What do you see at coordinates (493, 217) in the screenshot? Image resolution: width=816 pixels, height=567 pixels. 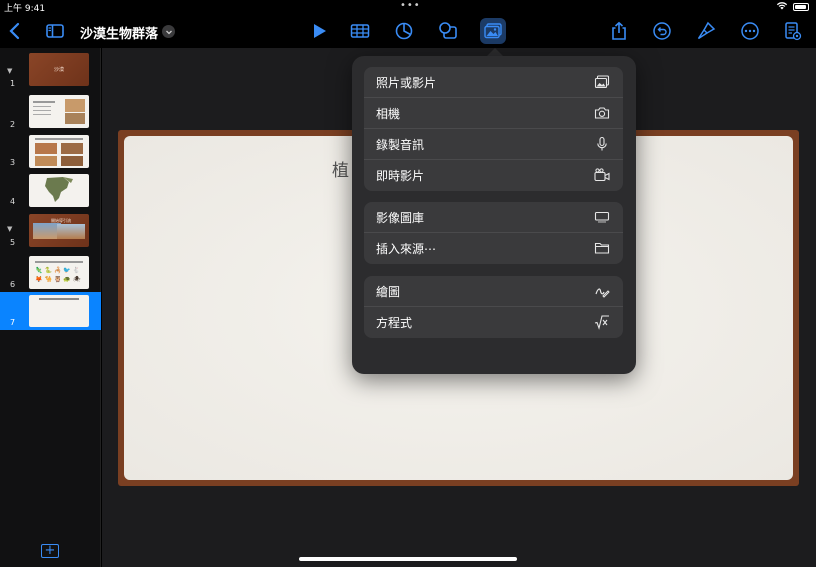 I see `menu-item-image-gallery: 影像圖庫` at bounding box center [493, 217].